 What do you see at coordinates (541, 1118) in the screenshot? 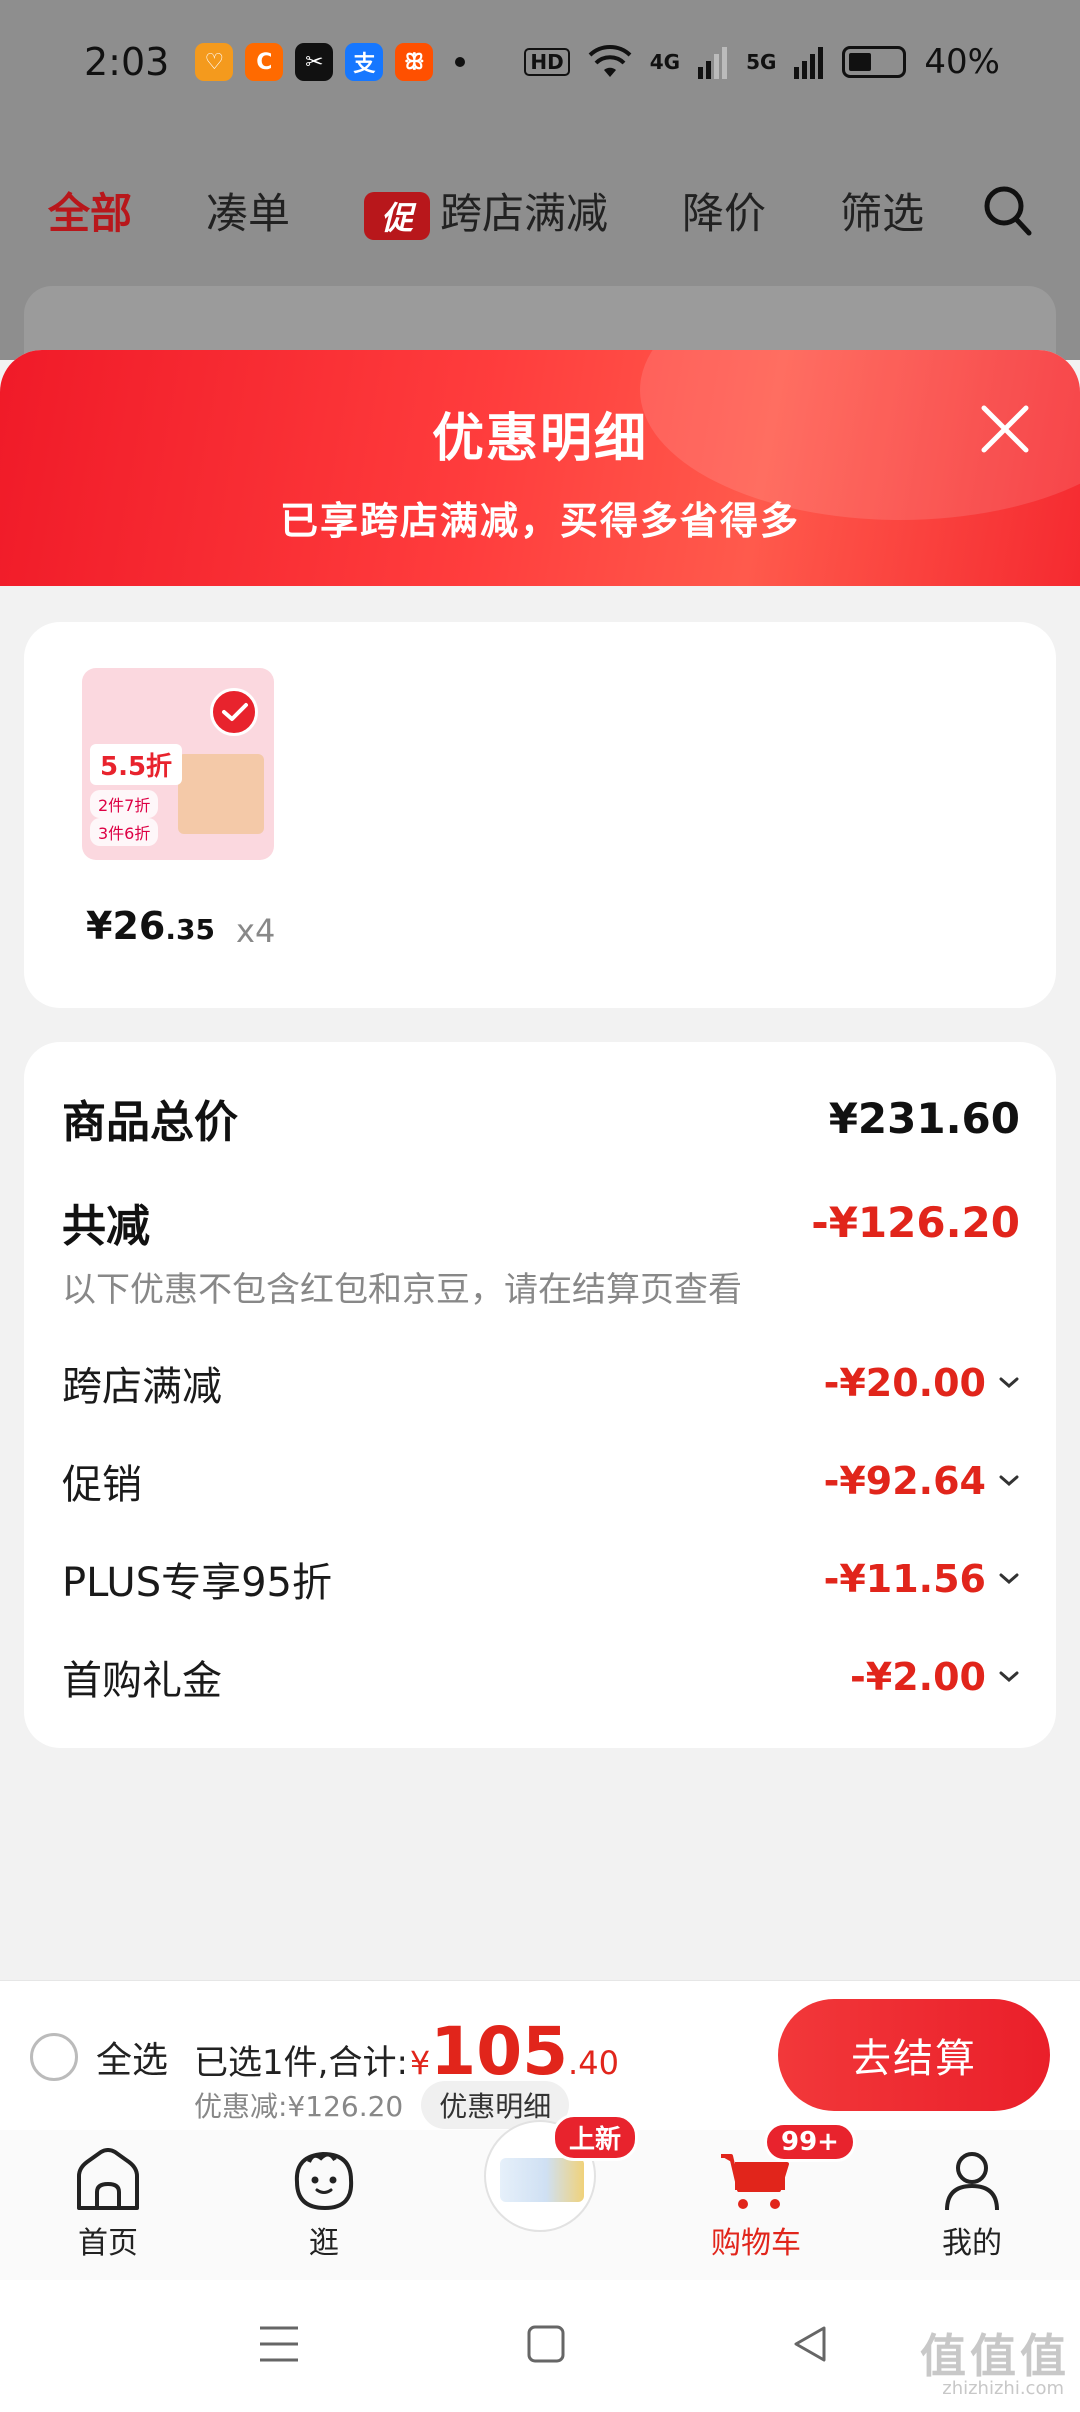
I see `total-price-row: 商品总价 ¥231.60` at bounding box center [541, 1118].